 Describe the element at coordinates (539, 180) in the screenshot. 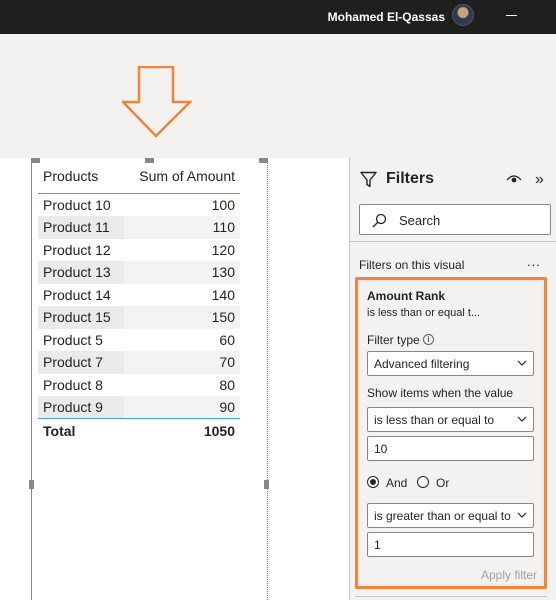

I see `collapse-icon: »` at that location.